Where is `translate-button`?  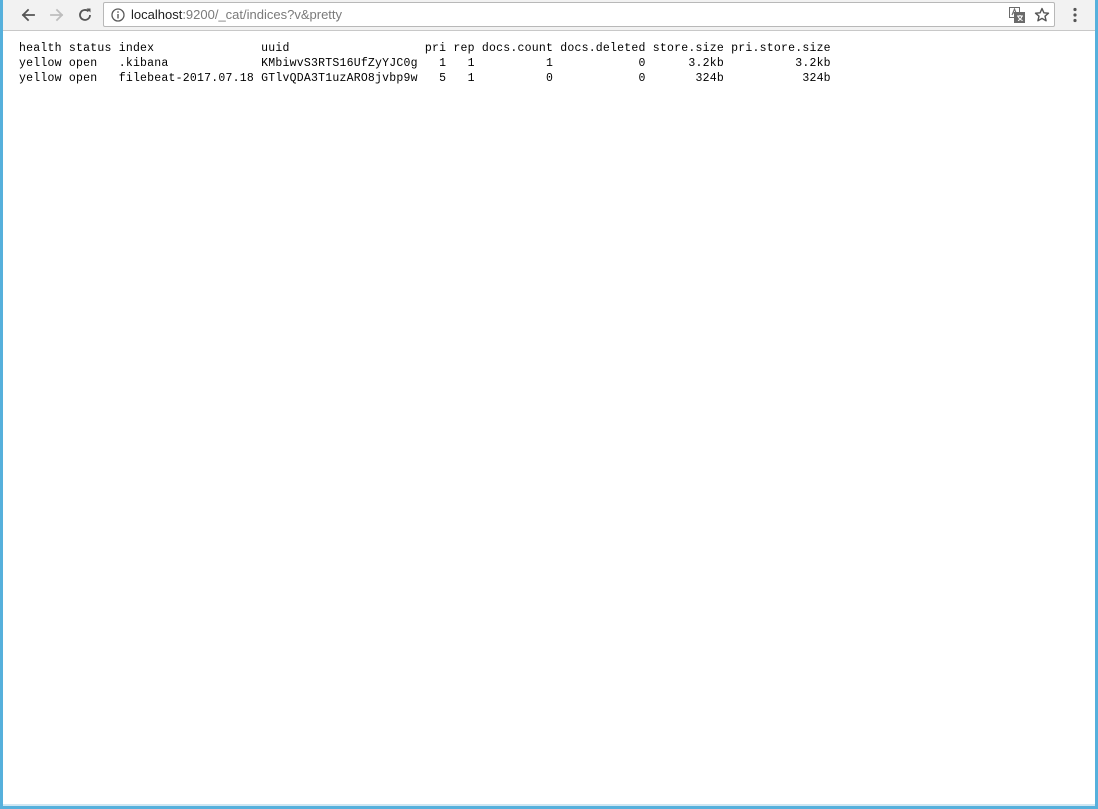
translate-button is located at coordinates (1017, 15).